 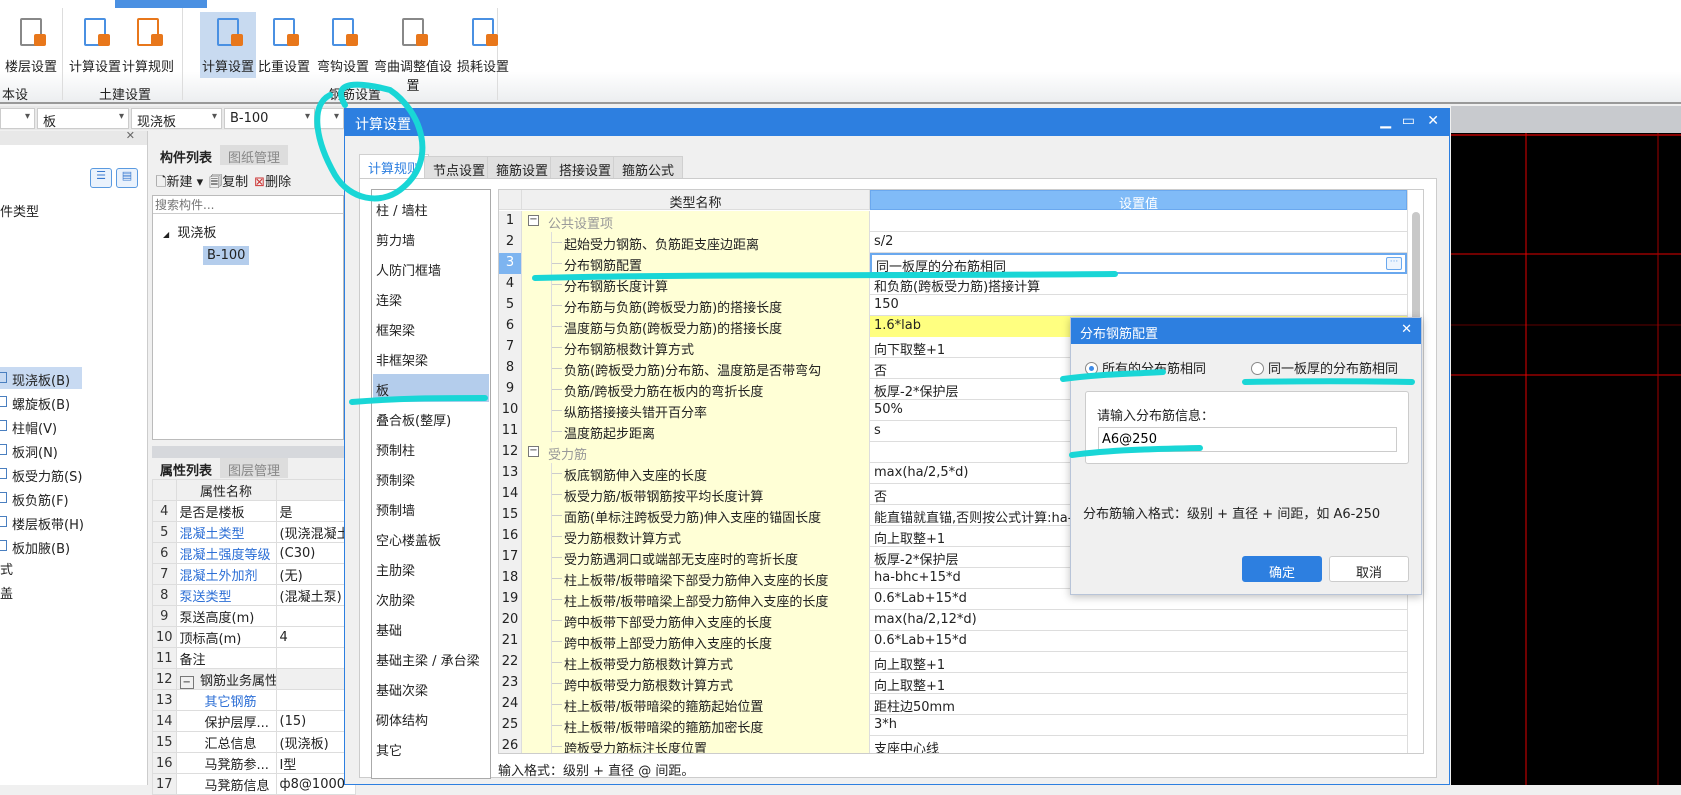 I want to click on ribbon-button-4: 比重设置, so click(x=284, y=45).